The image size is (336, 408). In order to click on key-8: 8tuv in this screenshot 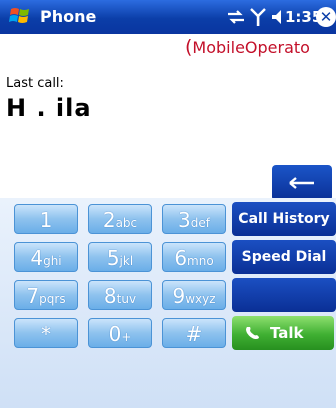, I will do `click(120, 295)`.